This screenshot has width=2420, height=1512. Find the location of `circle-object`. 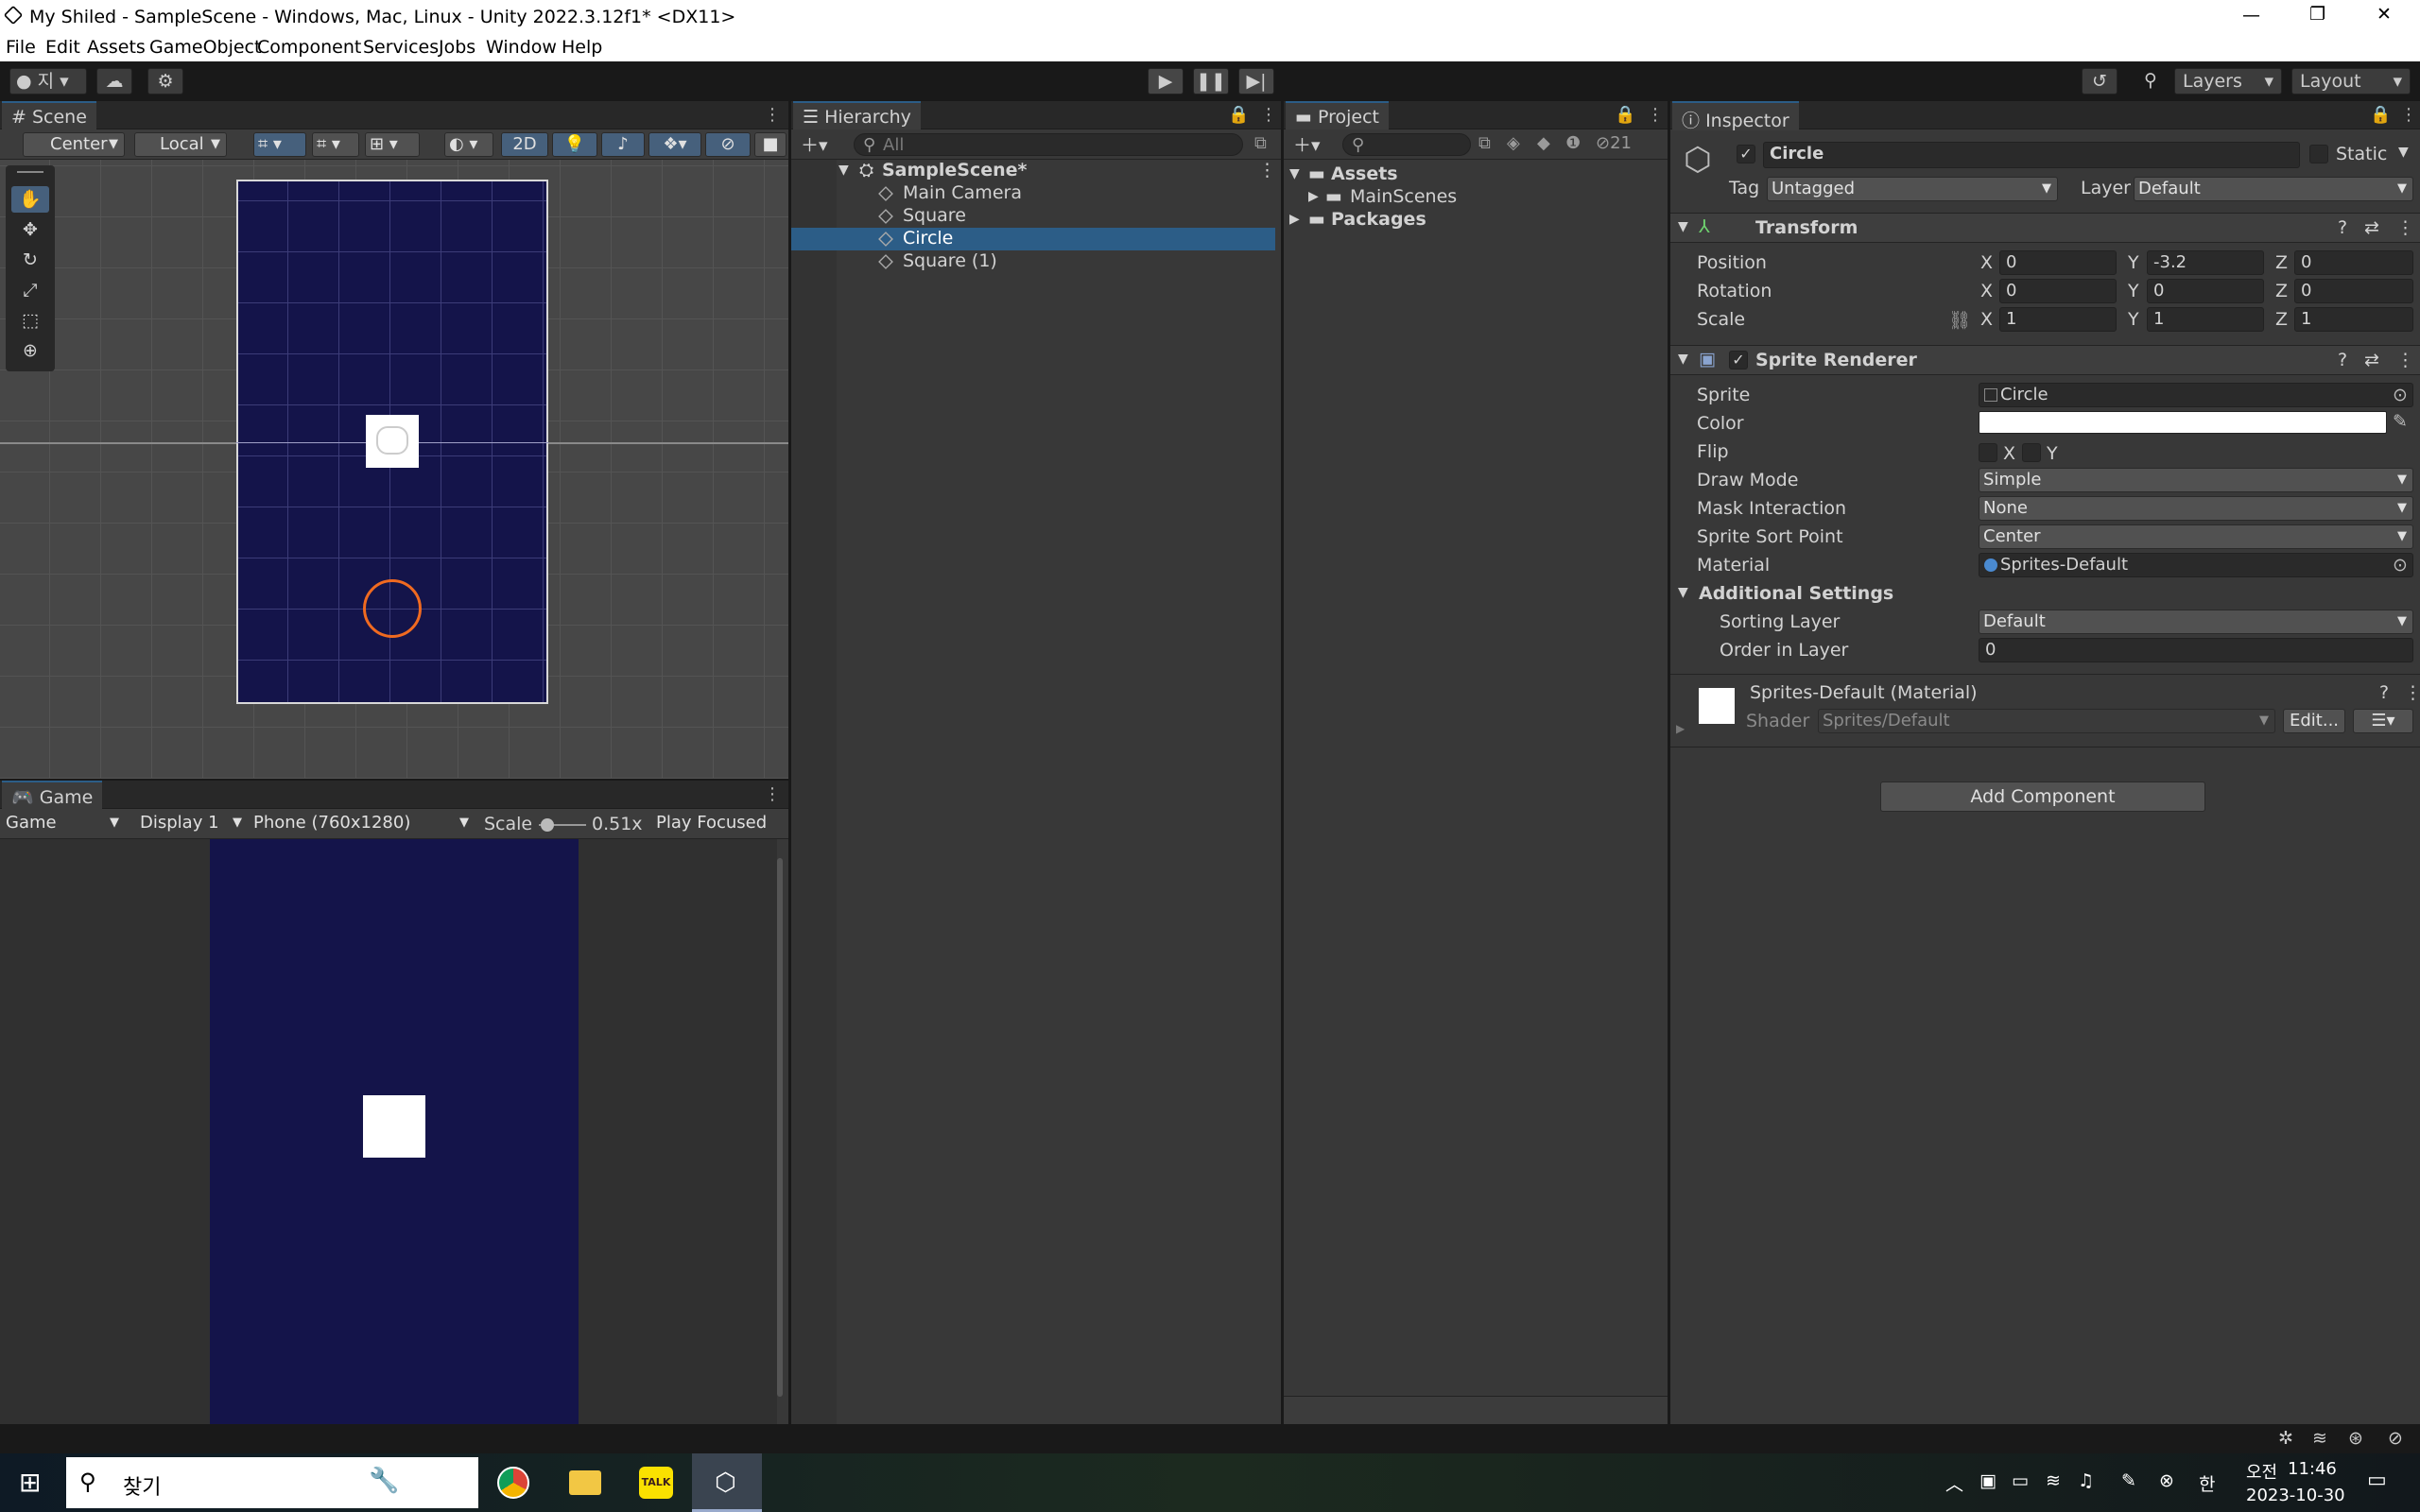

circle-object is located at coordinates (392, 608).